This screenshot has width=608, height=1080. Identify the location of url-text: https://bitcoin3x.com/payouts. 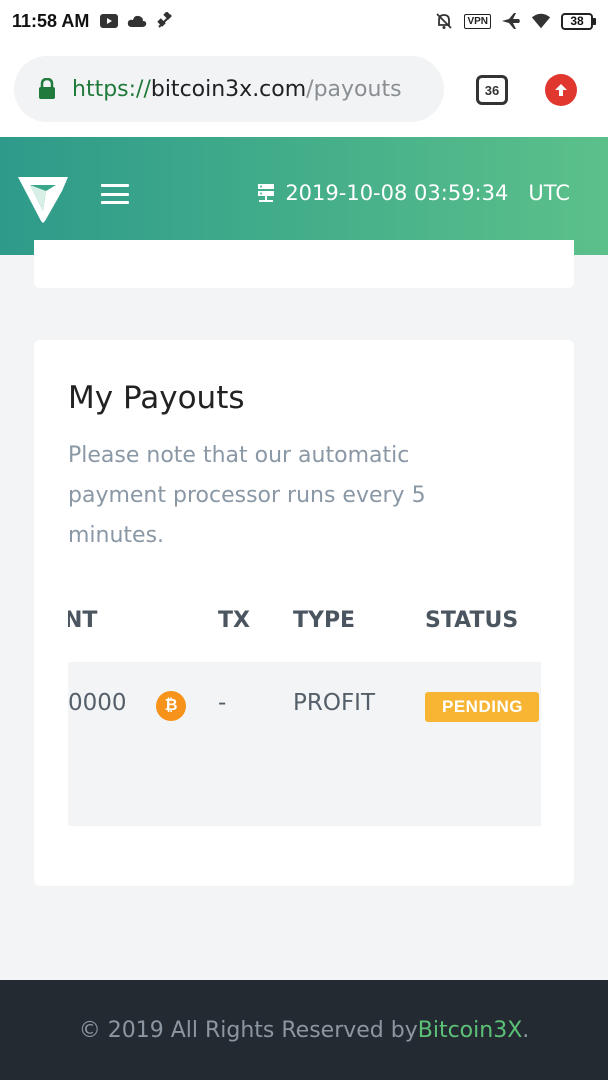
(237, 89).